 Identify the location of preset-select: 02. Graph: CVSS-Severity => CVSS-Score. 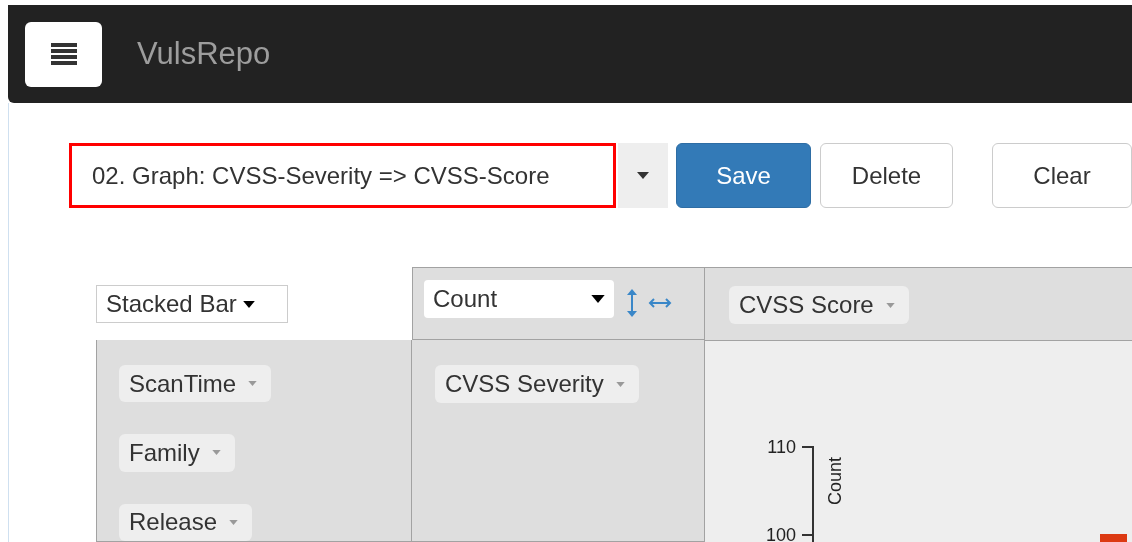
(343, 175).